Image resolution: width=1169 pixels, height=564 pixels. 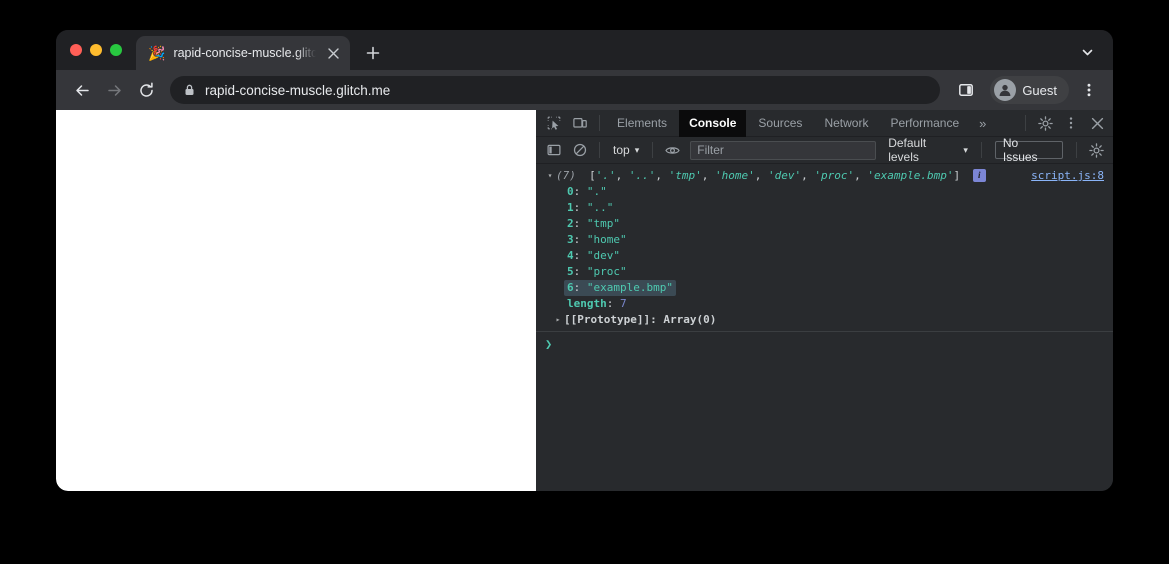 What do you see at coordinates (596, 191) in the screenshot?
I see `property-value: "."` at bounding box center [596, 191].